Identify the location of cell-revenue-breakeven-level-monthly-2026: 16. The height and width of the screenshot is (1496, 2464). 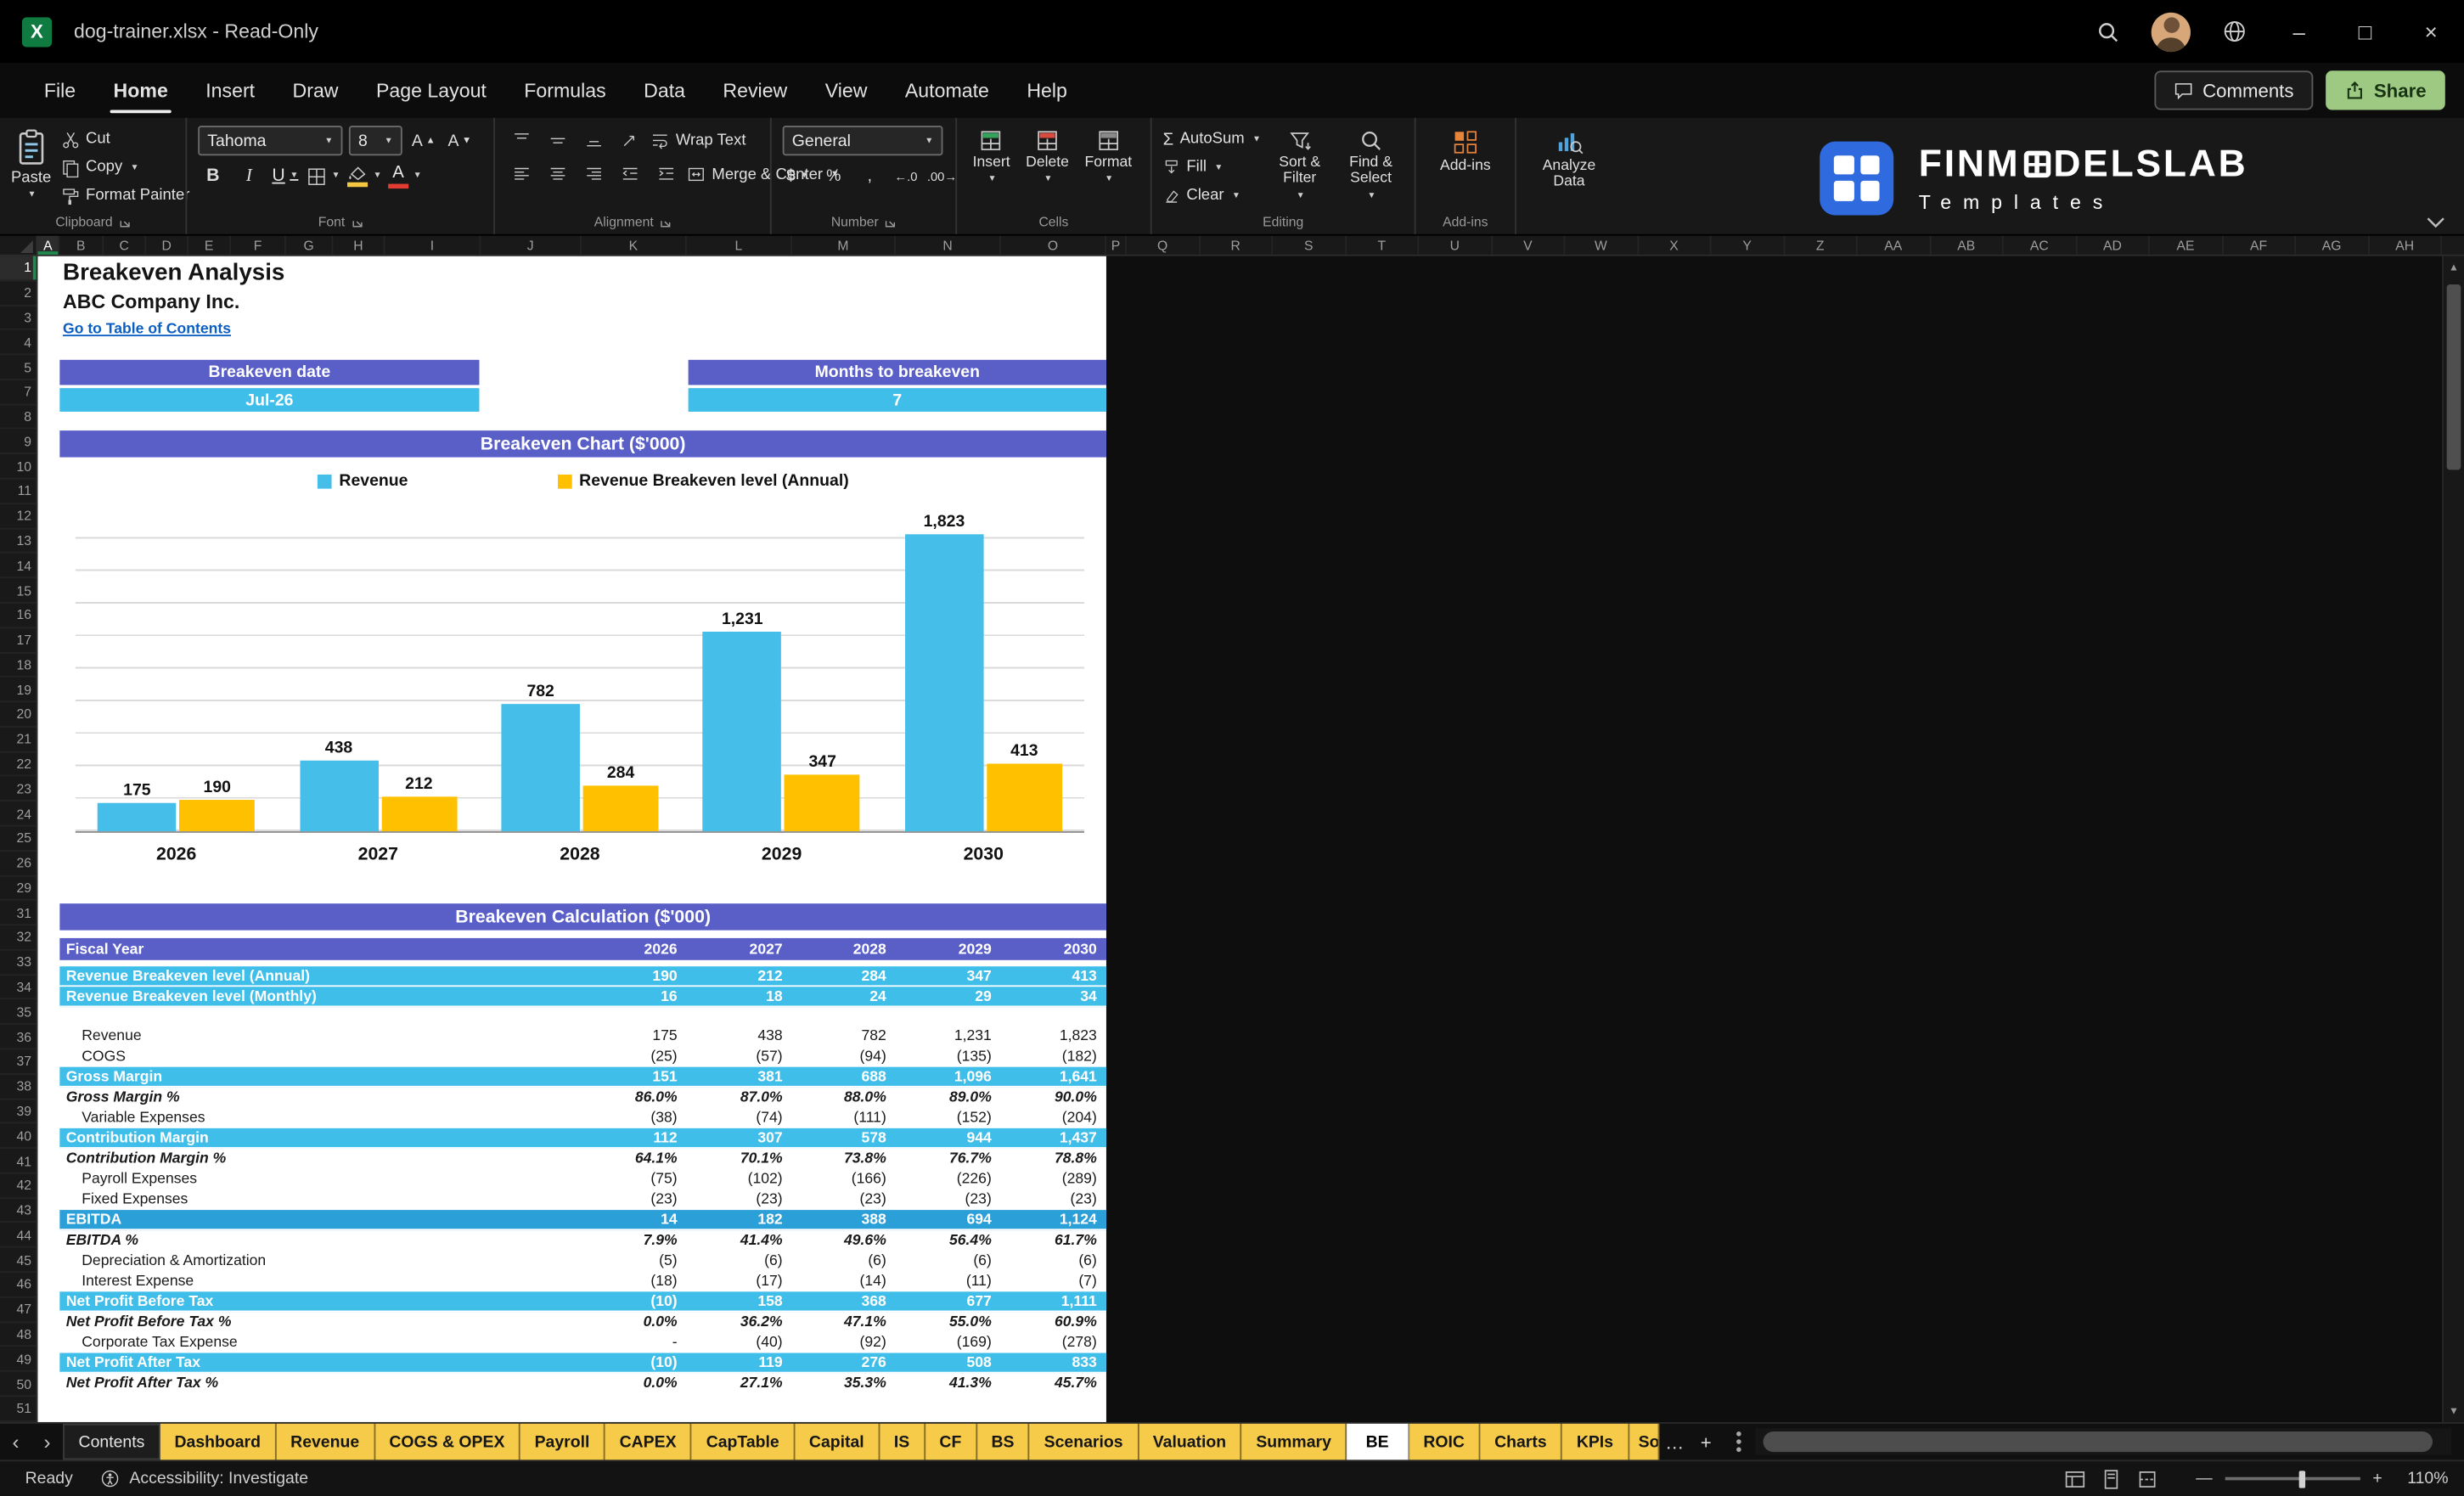
(634, 995).